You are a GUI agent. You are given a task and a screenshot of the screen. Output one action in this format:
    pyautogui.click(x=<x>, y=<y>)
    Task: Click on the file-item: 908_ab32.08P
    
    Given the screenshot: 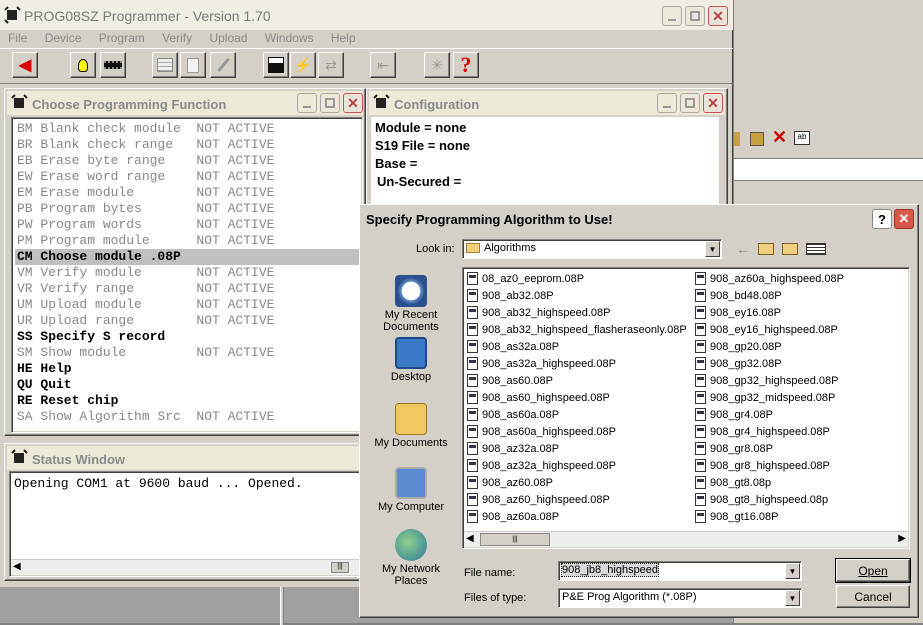 What is the action you would take?
    pyautogui.click(x=579, y=295)
    